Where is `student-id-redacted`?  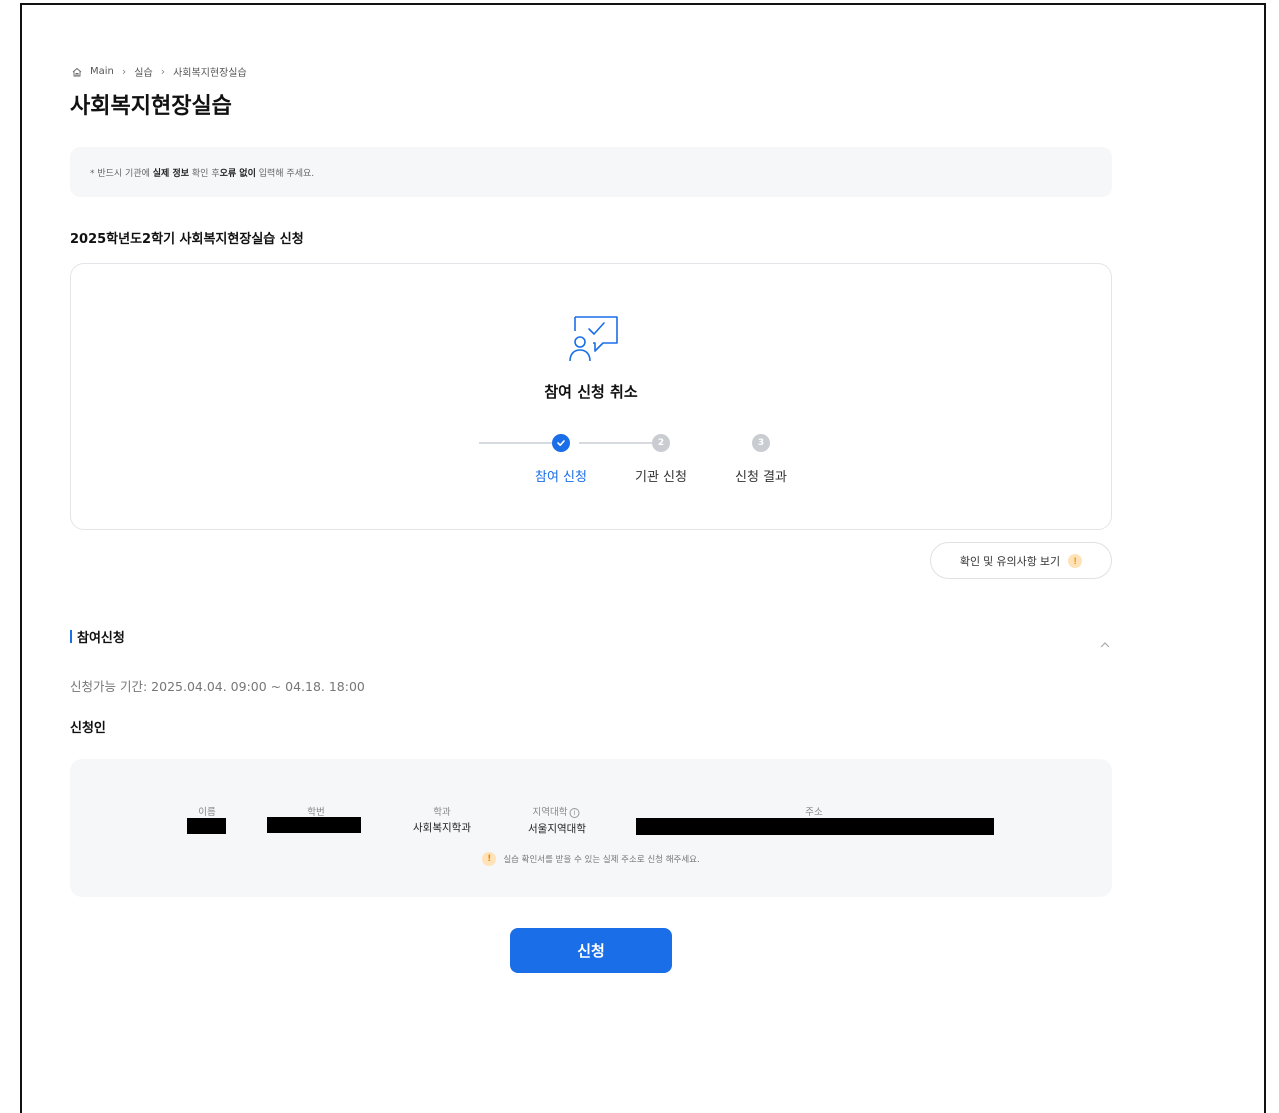
student-id-redacted is located at coordinates (314, 825).